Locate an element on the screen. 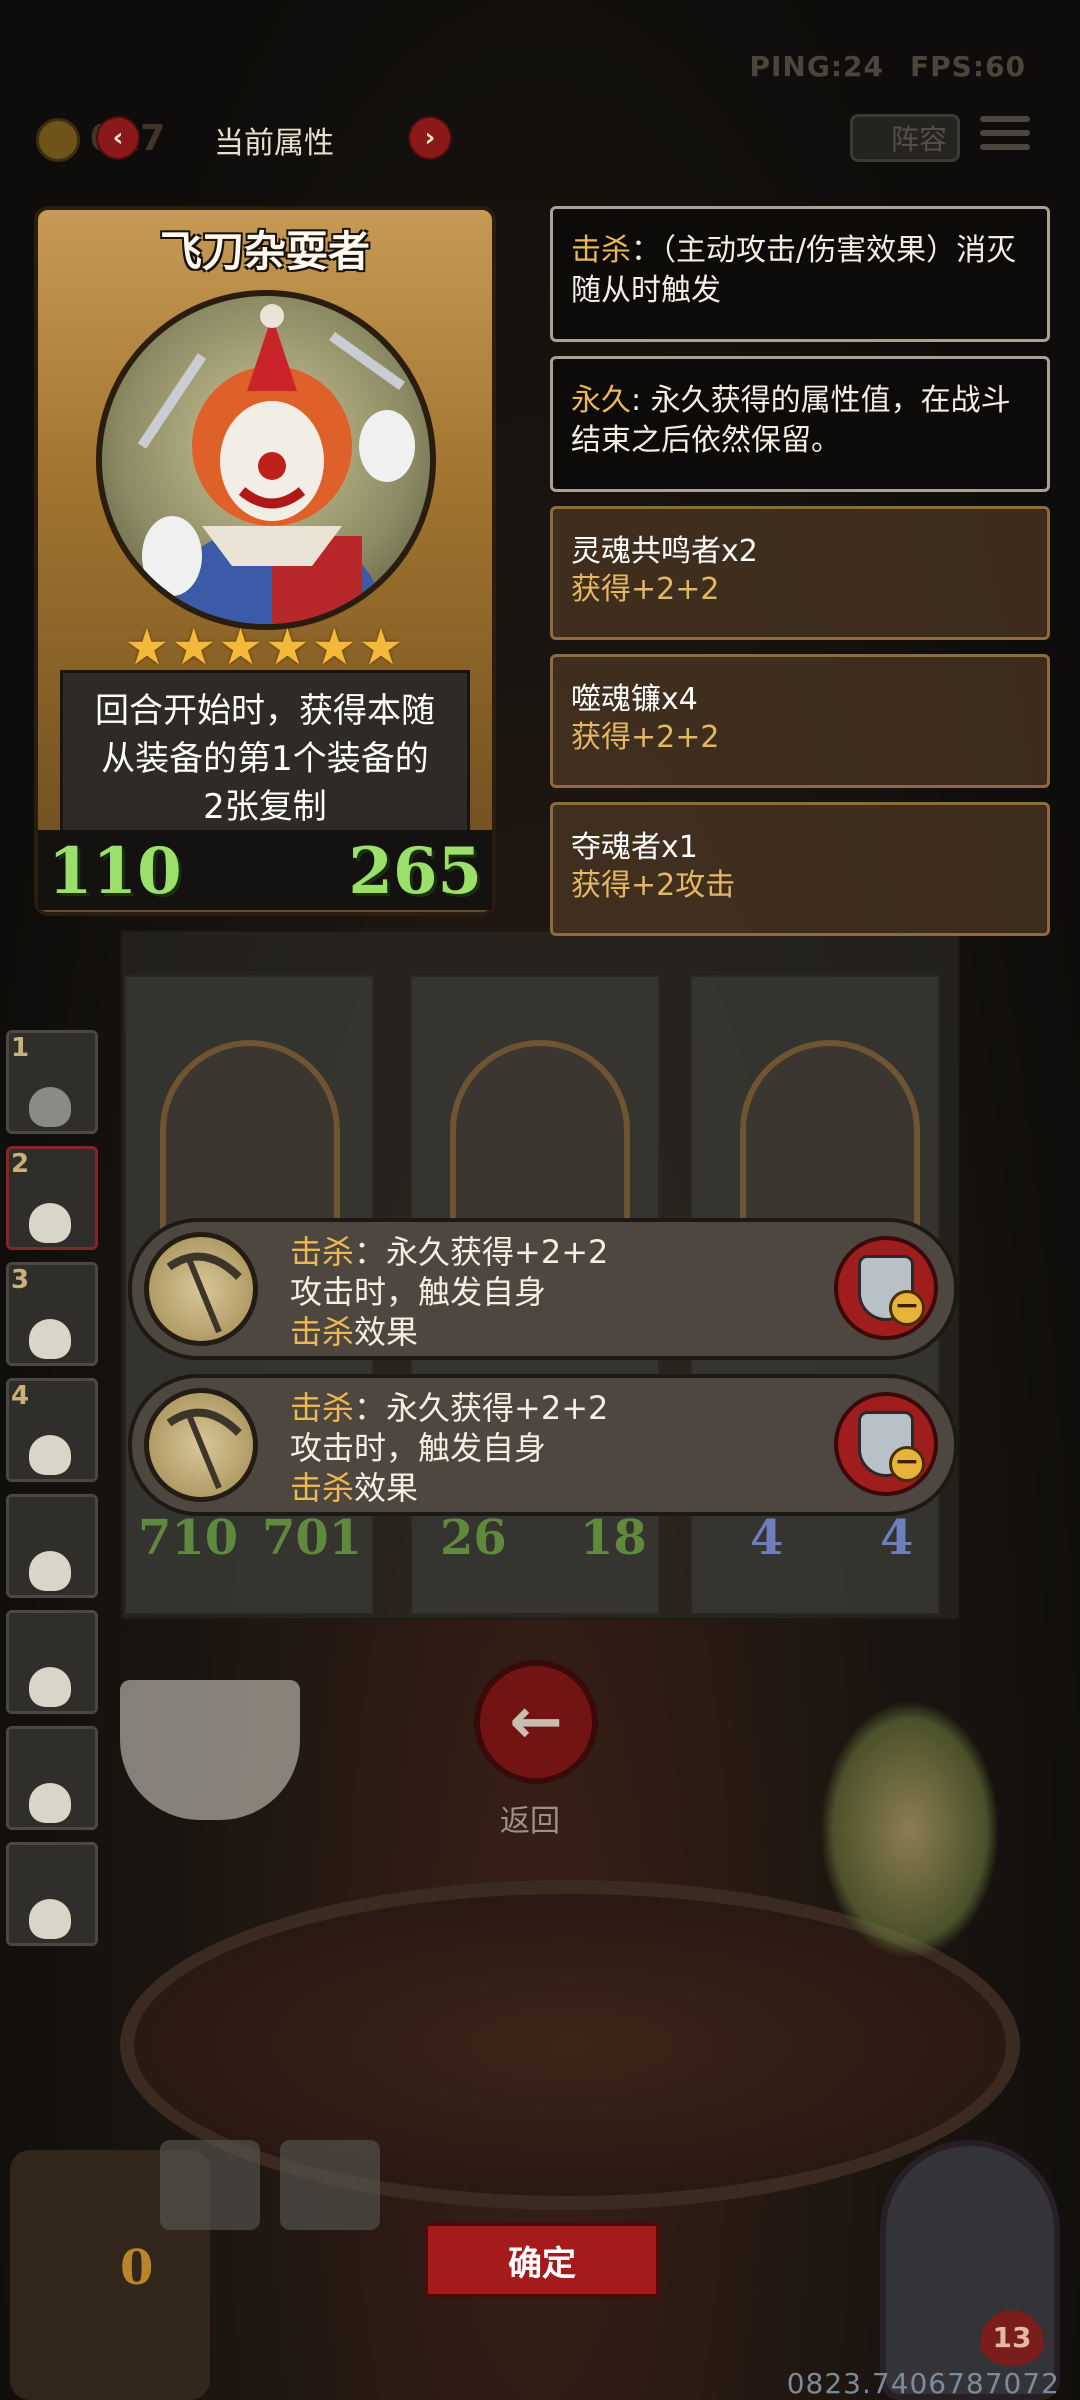 The height and width of the screenshot is (2400, 1080). combo-bonus: 夺魂者x1 获得+2攻击 is located at coordinates (800, 869).